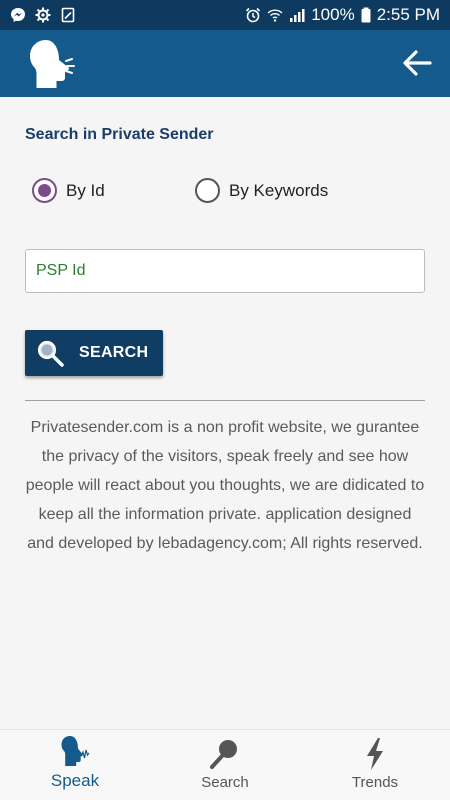  Describe the element at coordinates (225, 15) in the screenshot. I see `status-bar: 100% 2:55 PM` at that location.